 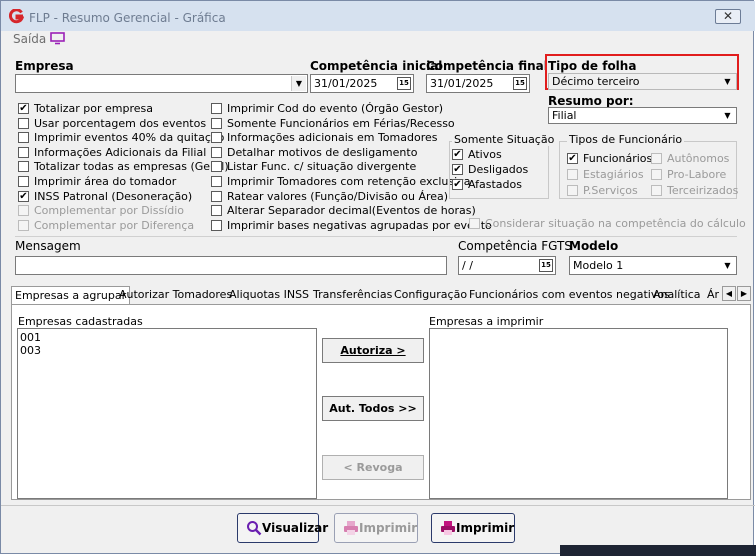 I want to click on option-col1-6-checkbox: ✔, so click(x=23, y=196).